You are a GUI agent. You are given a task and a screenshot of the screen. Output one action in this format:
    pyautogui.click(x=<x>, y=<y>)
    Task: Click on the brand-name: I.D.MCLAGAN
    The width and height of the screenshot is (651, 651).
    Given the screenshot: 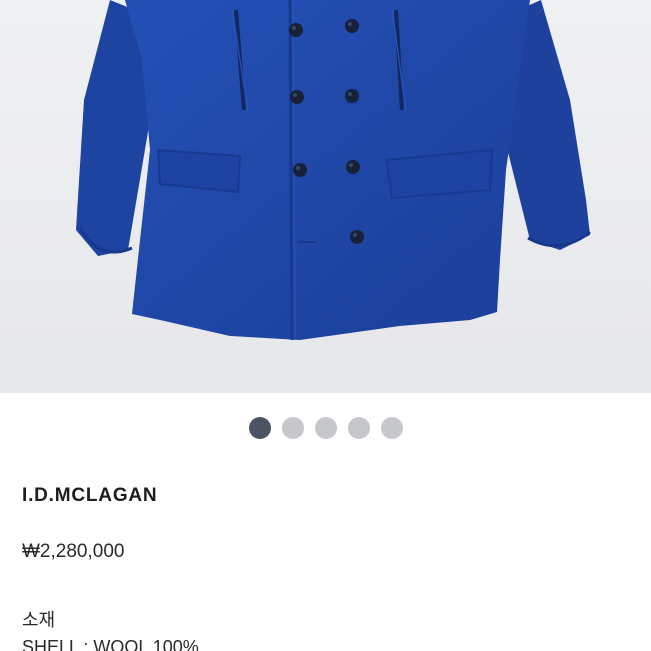 What is the action you would take?
    pyautogui.click(x=89, y=496)
    